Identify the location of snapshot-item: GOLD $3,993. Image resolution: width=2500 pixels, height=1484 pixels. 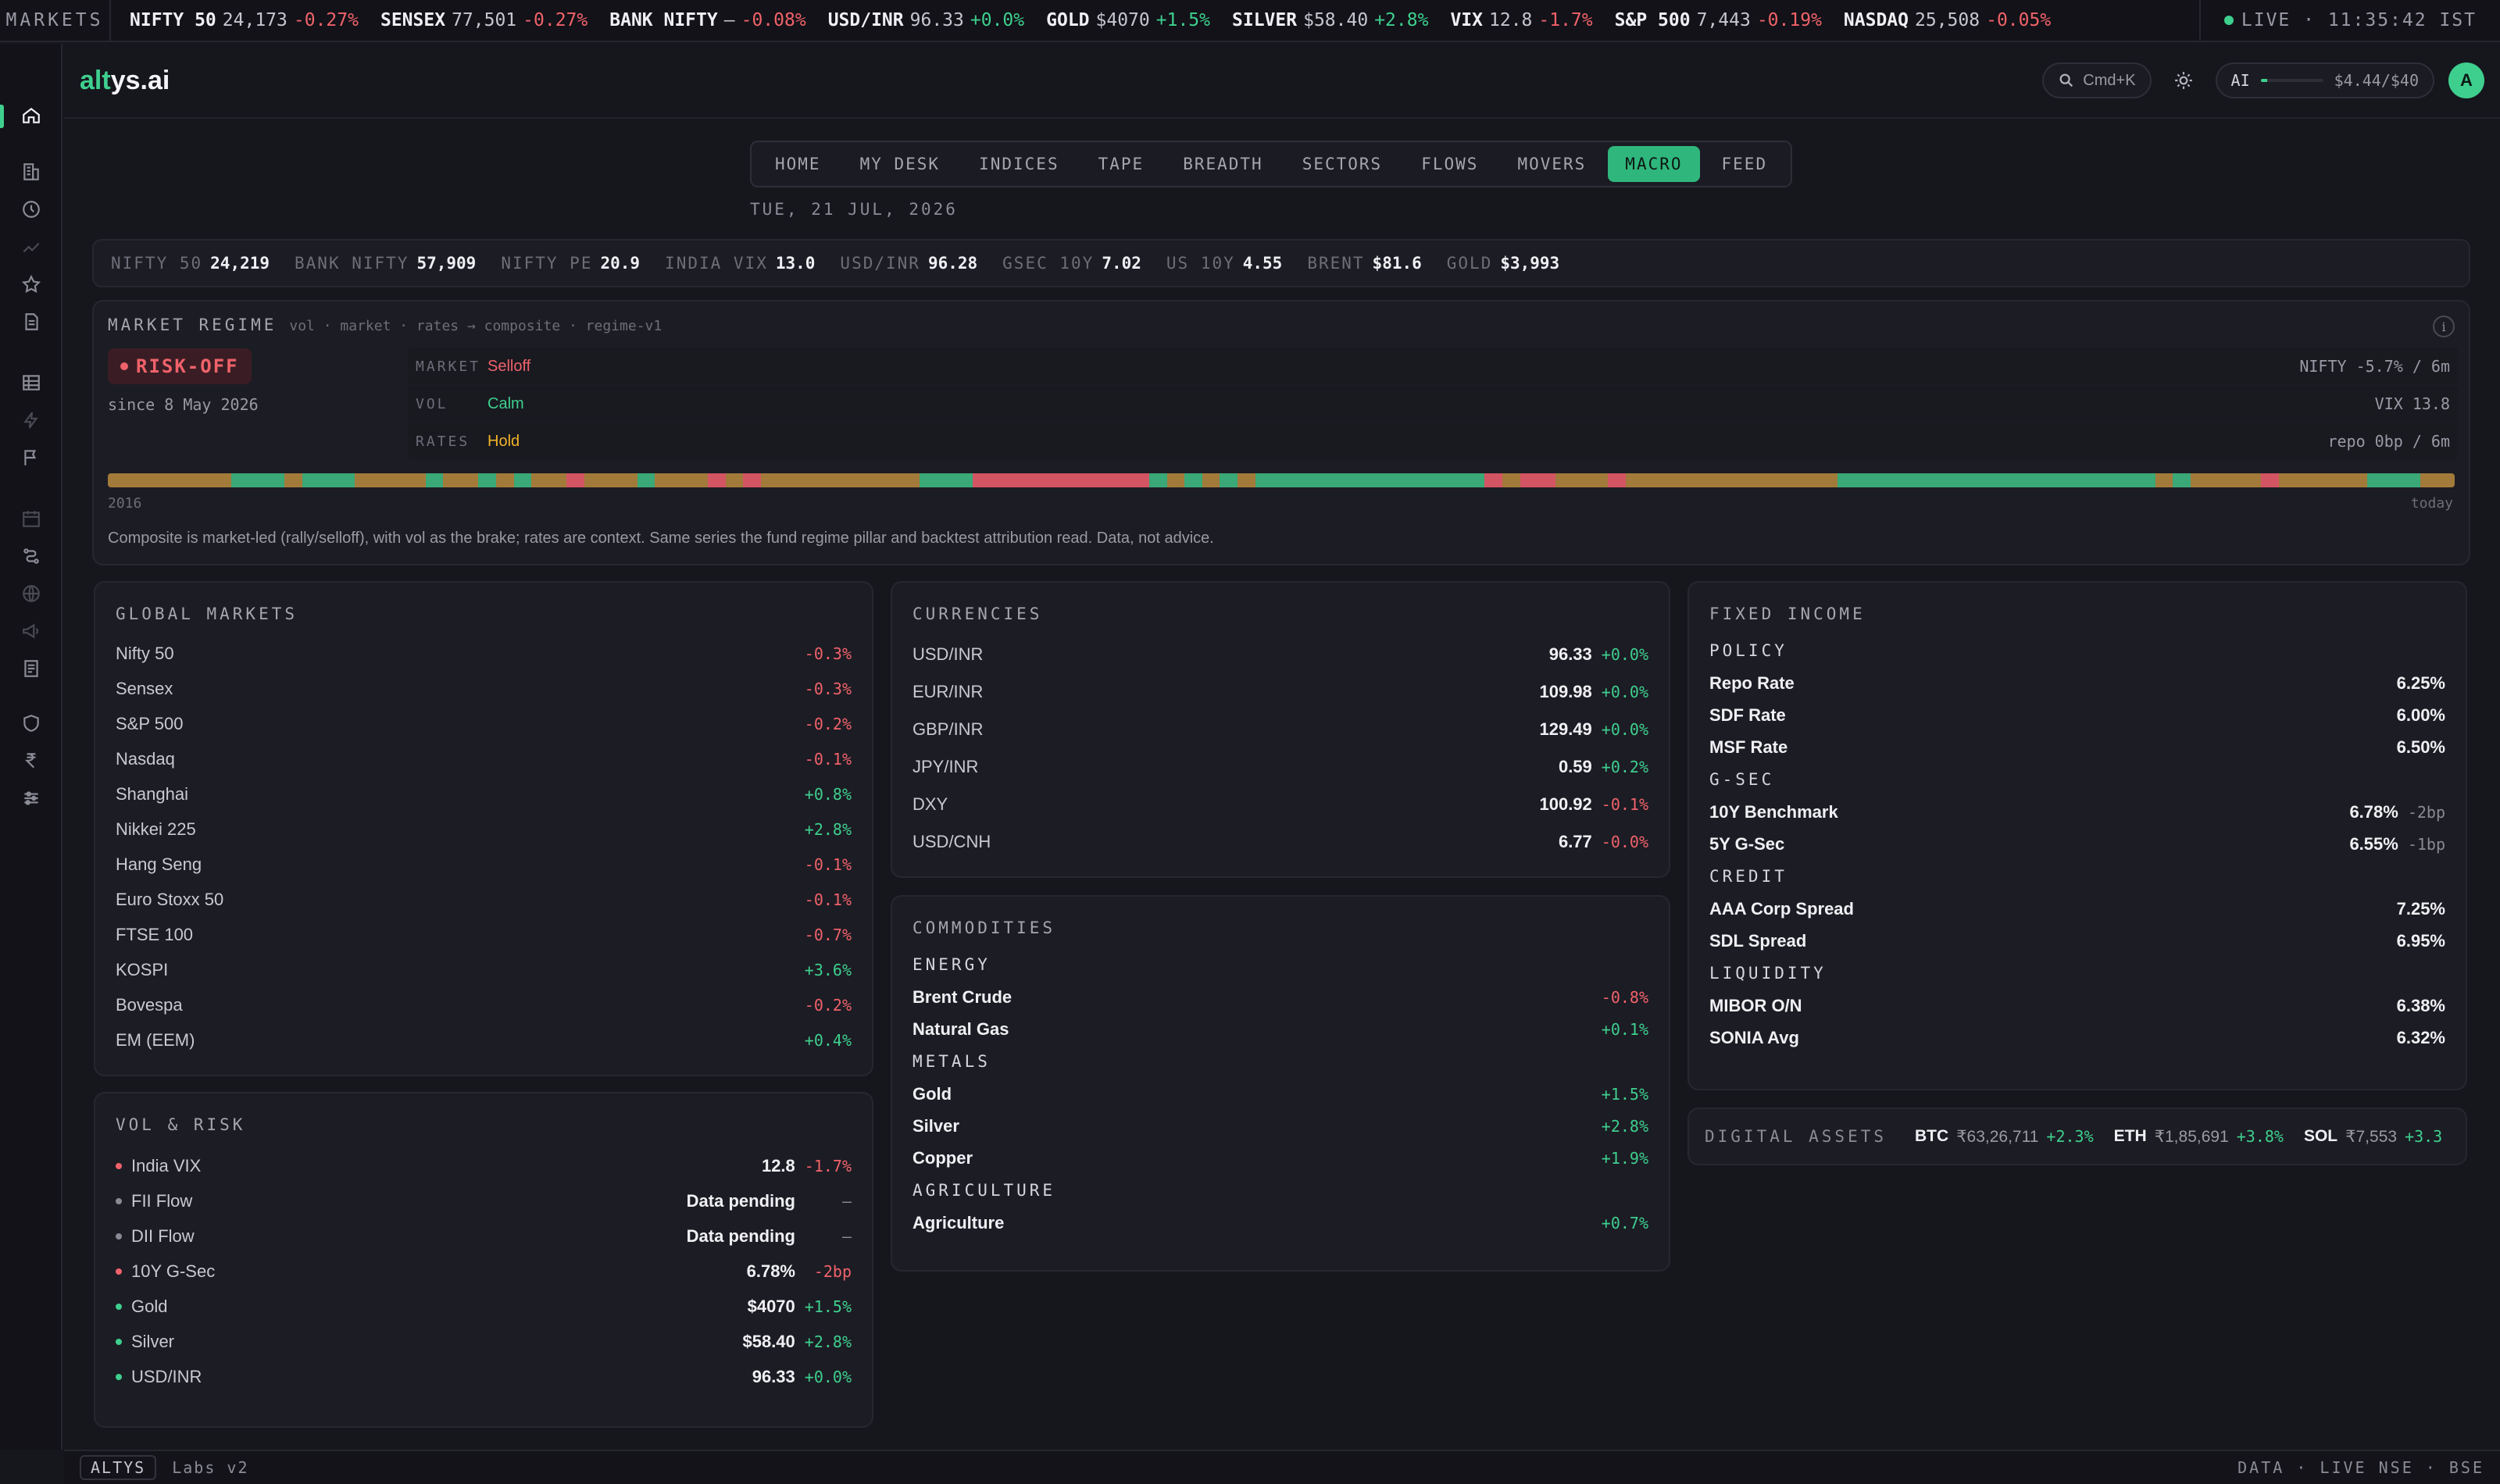
(1503, 263).